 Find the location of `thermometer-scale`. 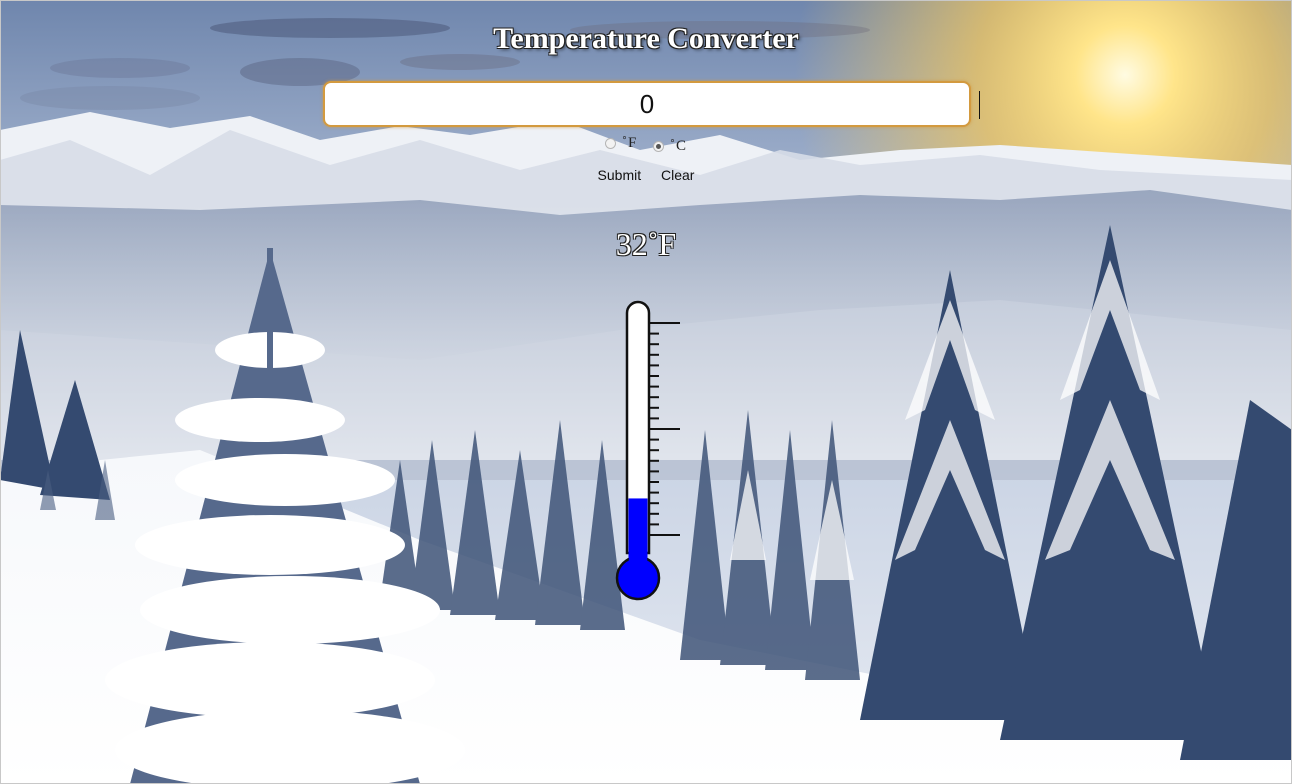

thermometer-scale is located at coordinates (664, 429).